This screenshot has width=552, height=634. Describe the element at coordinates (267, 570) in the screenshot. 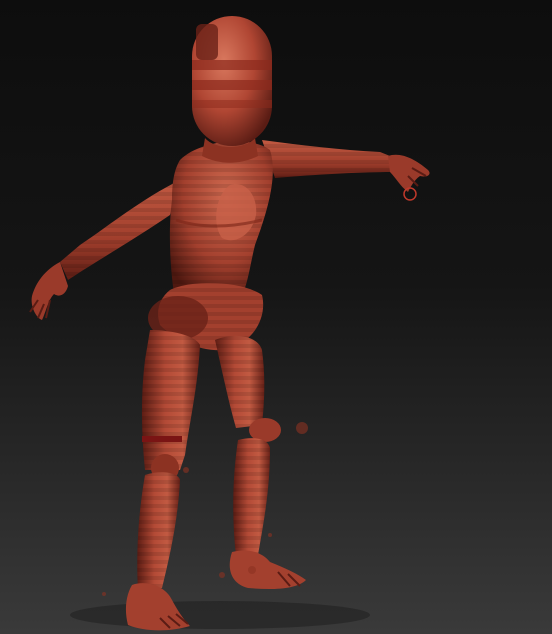

I see `right-foot` at that location.